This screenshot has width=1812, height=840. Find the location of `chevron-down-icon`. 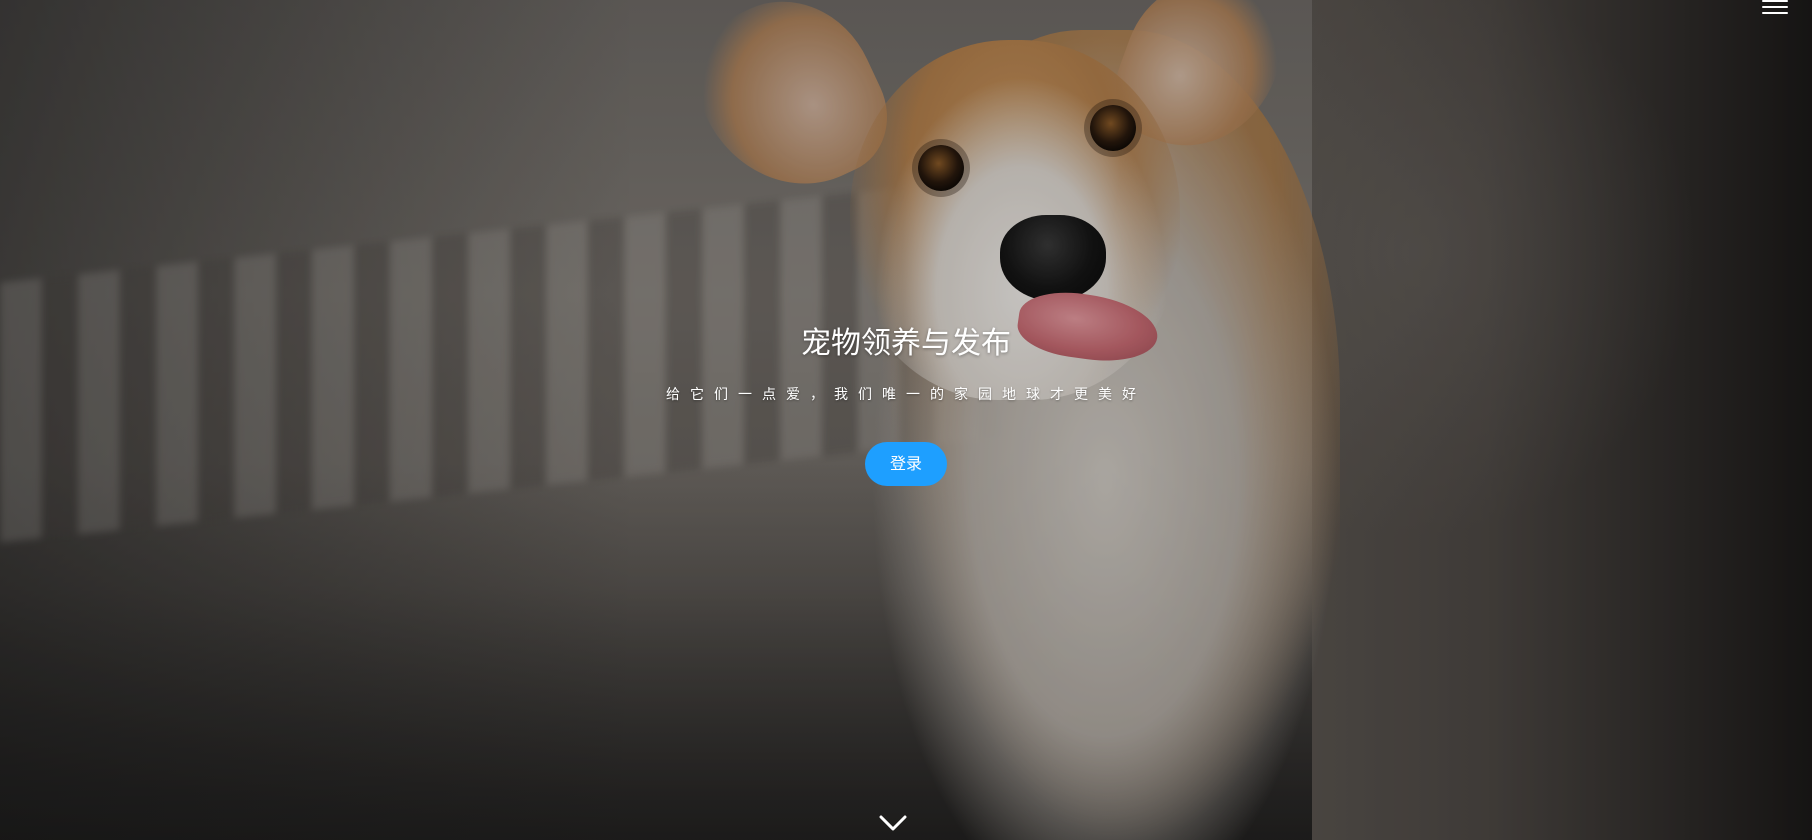

chevron-down-icon is located at coordinates (893, 823).